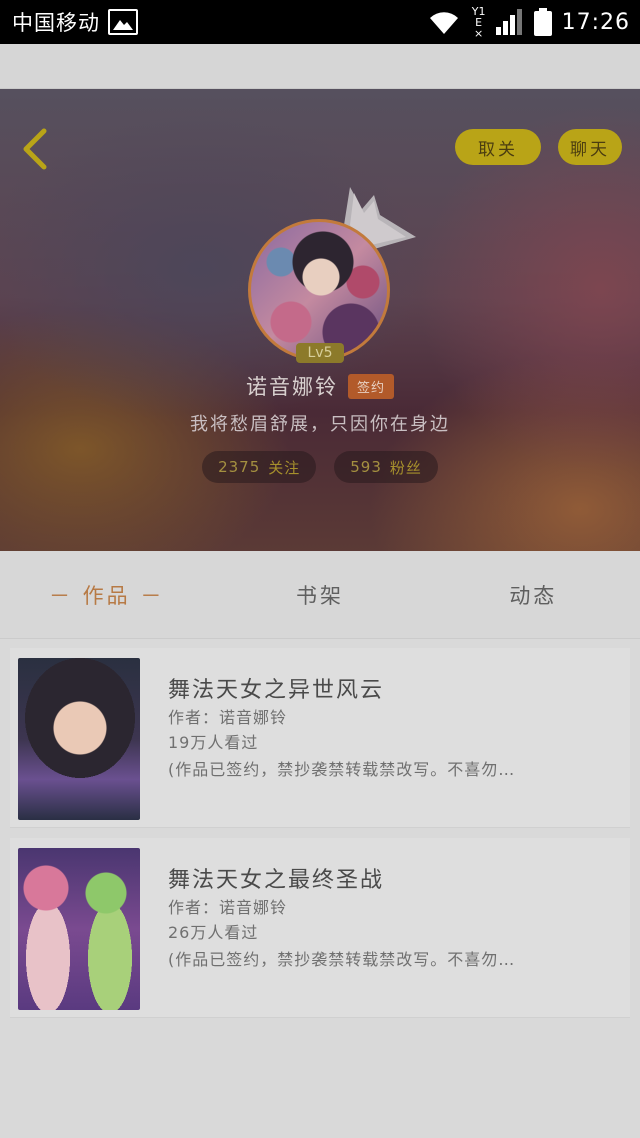 This screenshot has height=1138, width=640. What do you see at coordinates (284, 467) in the screenshot?
I see `following-label: 关注` at bounding box center [284, 467].